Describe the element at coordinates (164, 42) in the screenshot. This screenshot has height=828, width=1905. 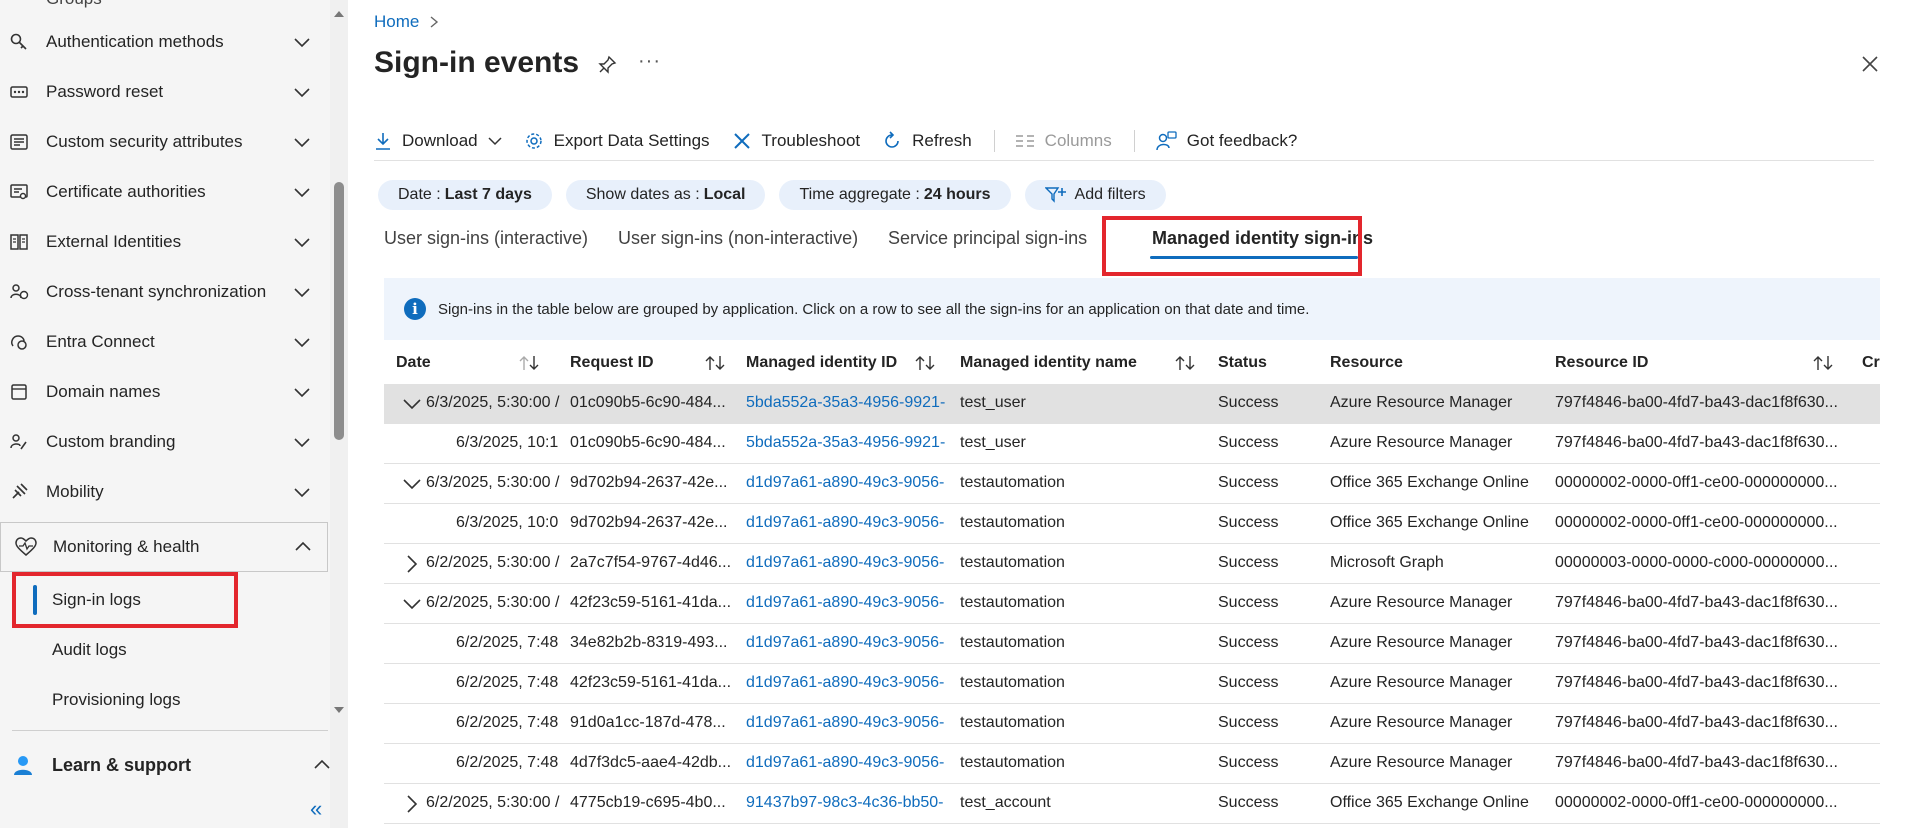
I see `sidebar-item-authentication-methods: Authentication methods` at that location.